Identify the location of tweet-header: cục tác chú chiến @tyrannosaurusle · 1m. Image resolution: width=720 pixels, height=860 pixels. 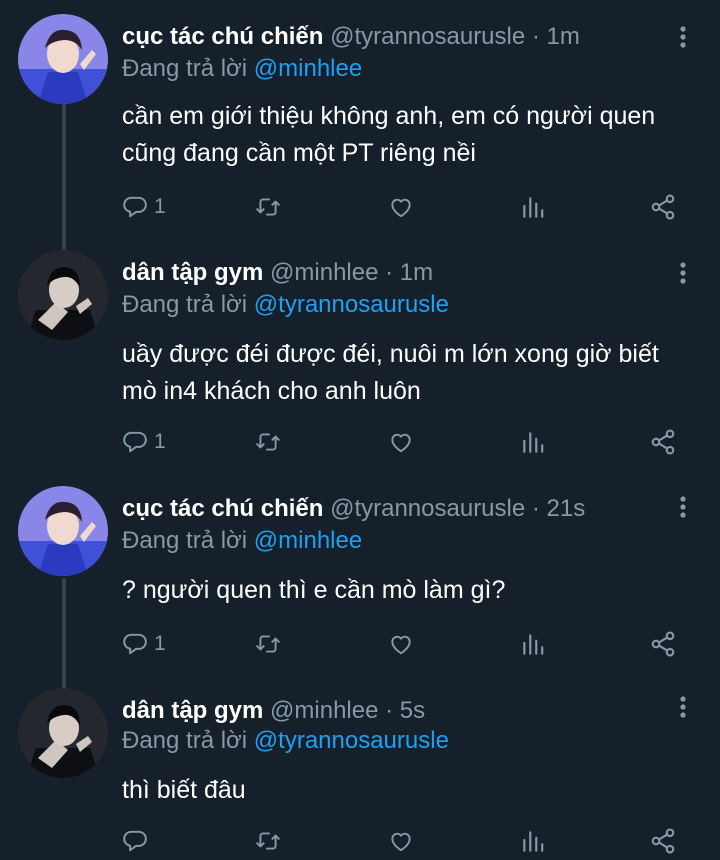
(351, 37).